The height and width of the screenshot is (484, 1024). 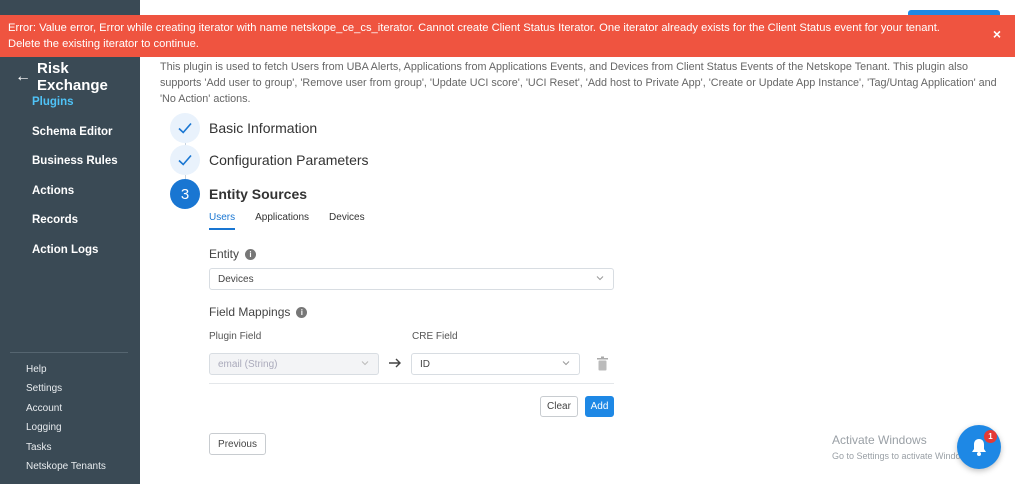 I want to click on field-mappings-label: Field Mappings i, so click(x=258, y=312).